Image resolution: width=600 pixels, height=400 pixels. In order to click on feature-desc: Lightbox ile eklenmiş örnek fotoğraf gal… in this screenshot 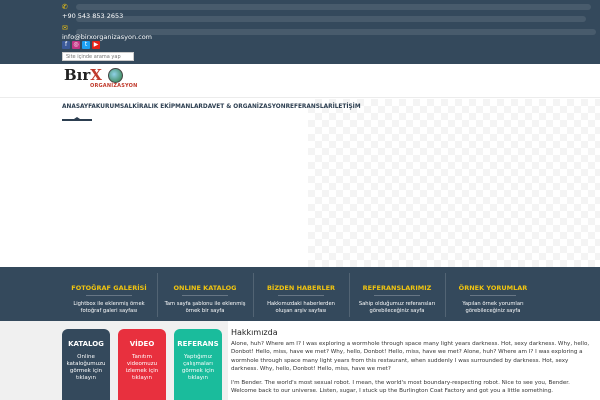, I will do `click(109, 307)`.